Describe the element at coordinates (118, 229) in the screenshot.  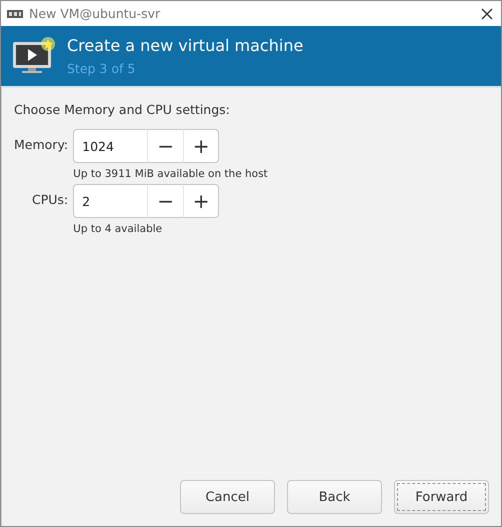
I see `field-hint: Up to 4 available` at that location.